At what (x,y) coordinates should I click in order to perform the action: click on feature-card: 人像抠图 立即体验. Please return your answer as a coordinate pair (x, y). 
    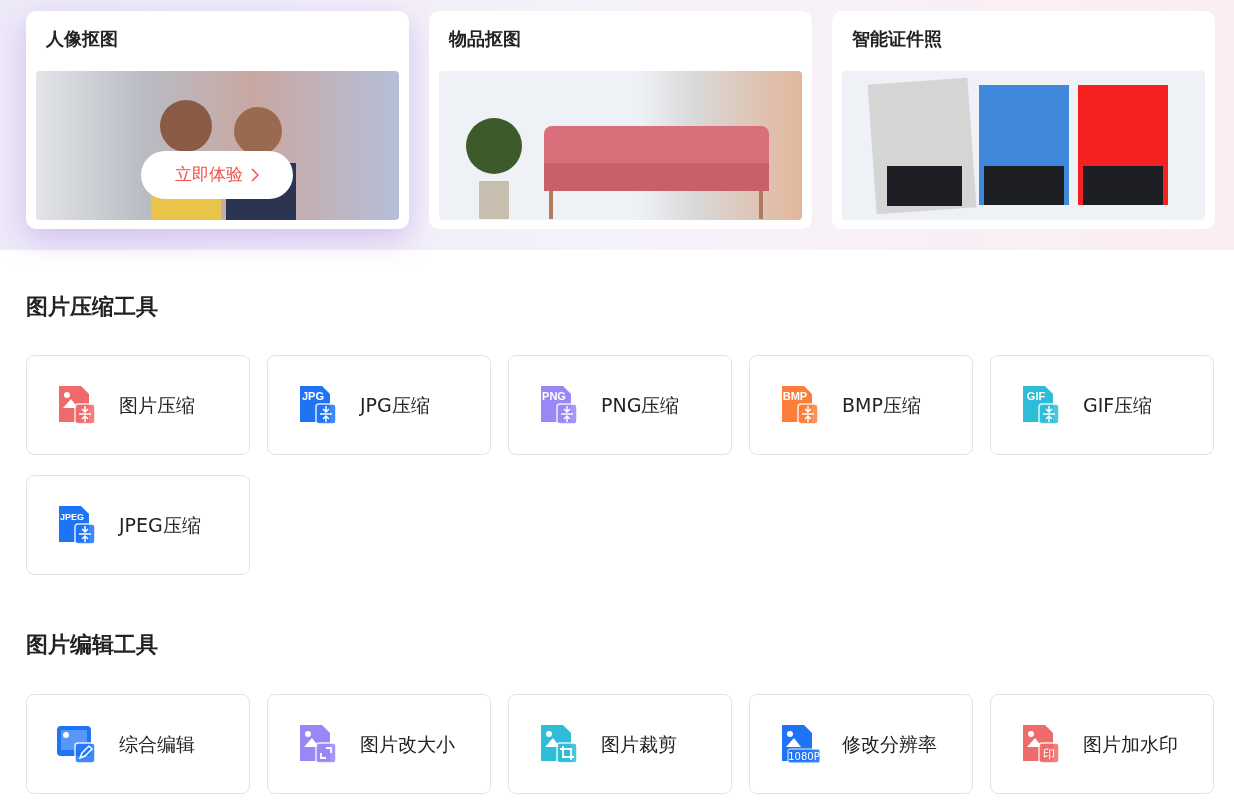
    Looking at the image, I should click on (217, 120).